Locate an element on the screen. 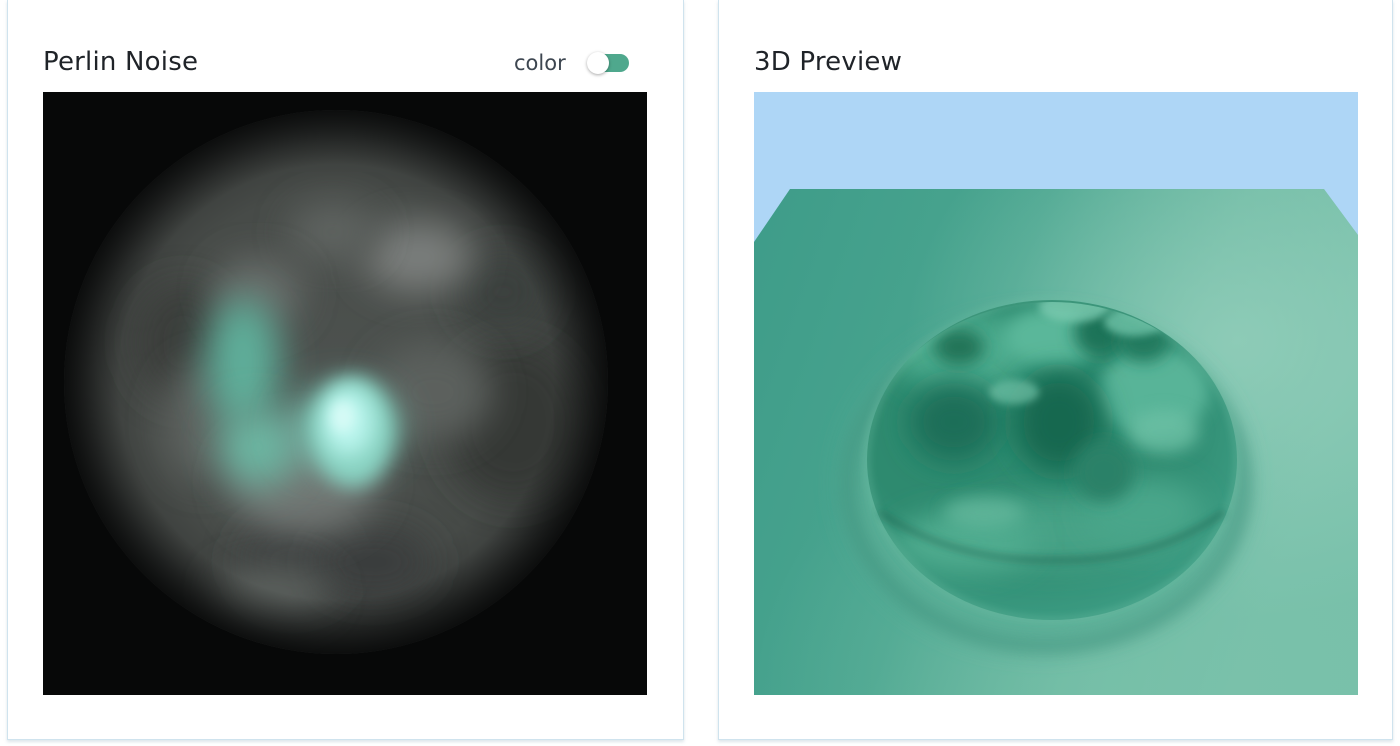 The image size is (1400, 746). color-toggle-switch is located at coordinates (607, 63).